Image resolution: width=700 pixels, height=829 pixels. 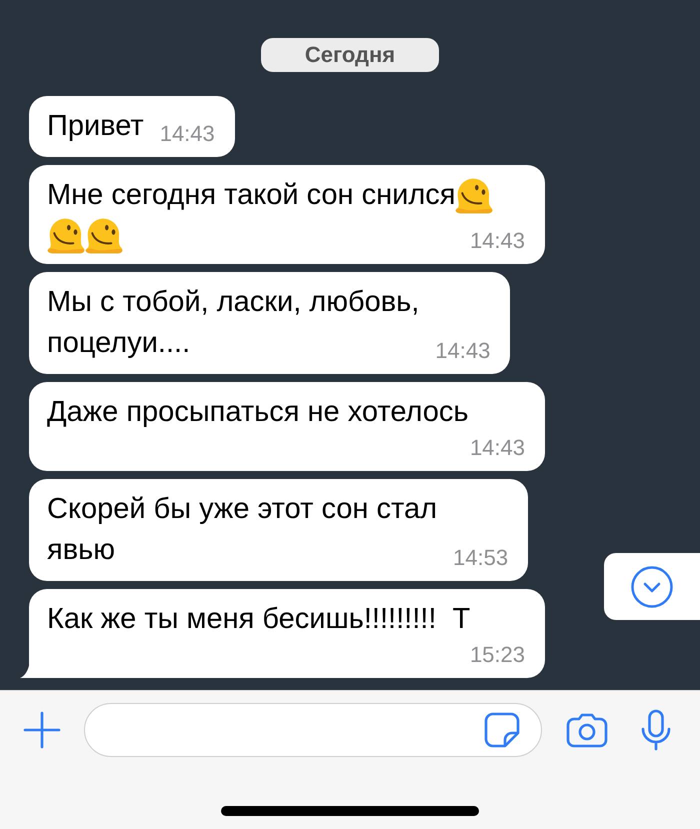 I want to click on message-text: Даже просыпаться не хотелось, so click(x=257, y=412).